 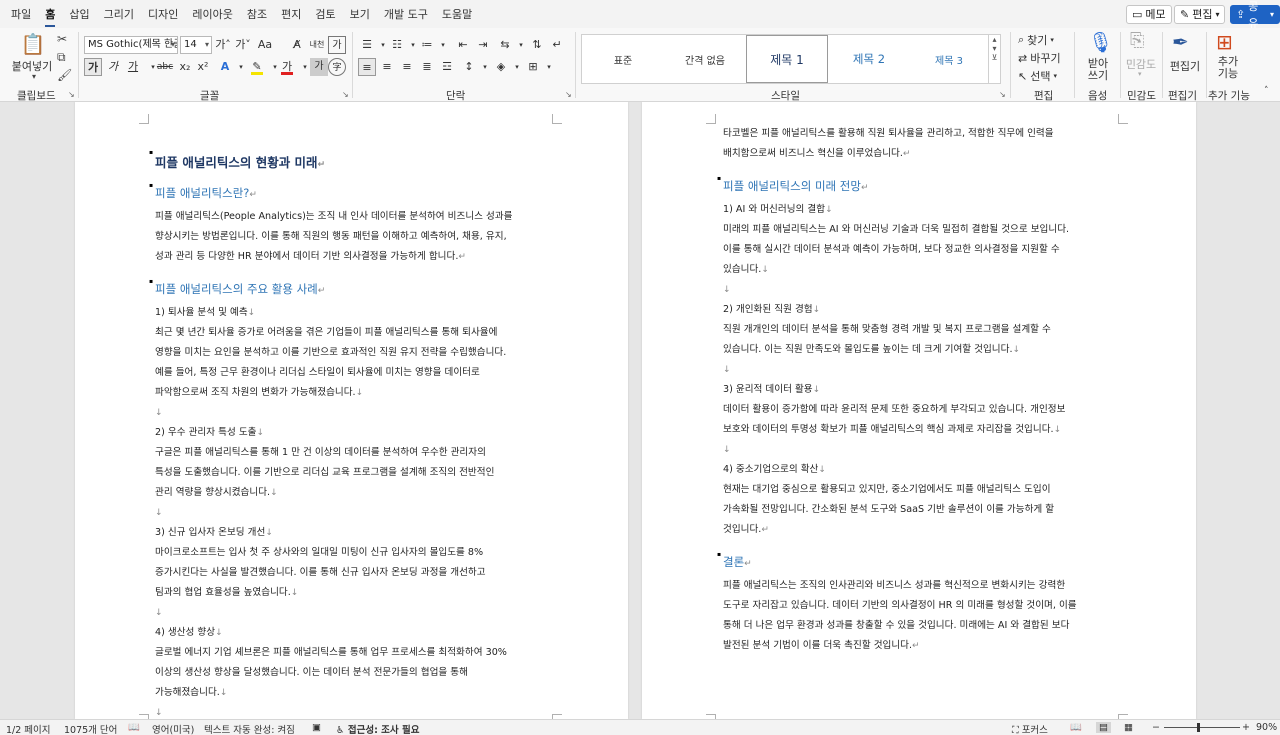 I want to click on heading-what-is: 피플 애널리틱스란?↵, so click(x=387, y=191).